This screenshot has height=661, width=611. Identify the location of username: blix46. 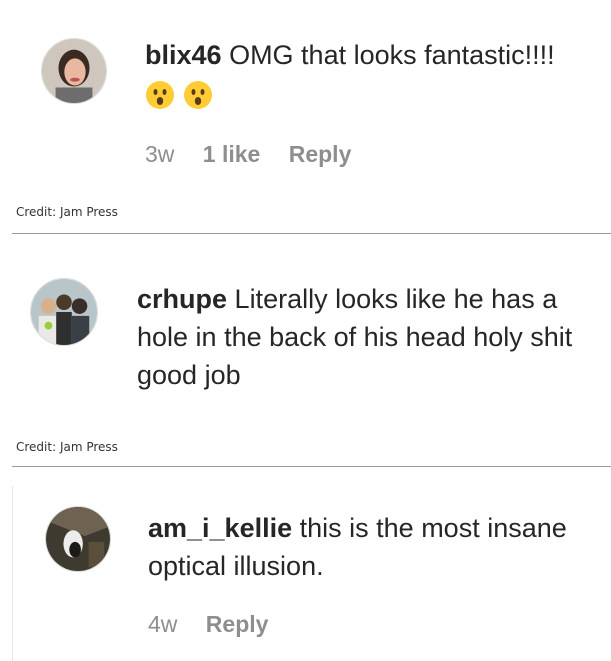
(183, 55).